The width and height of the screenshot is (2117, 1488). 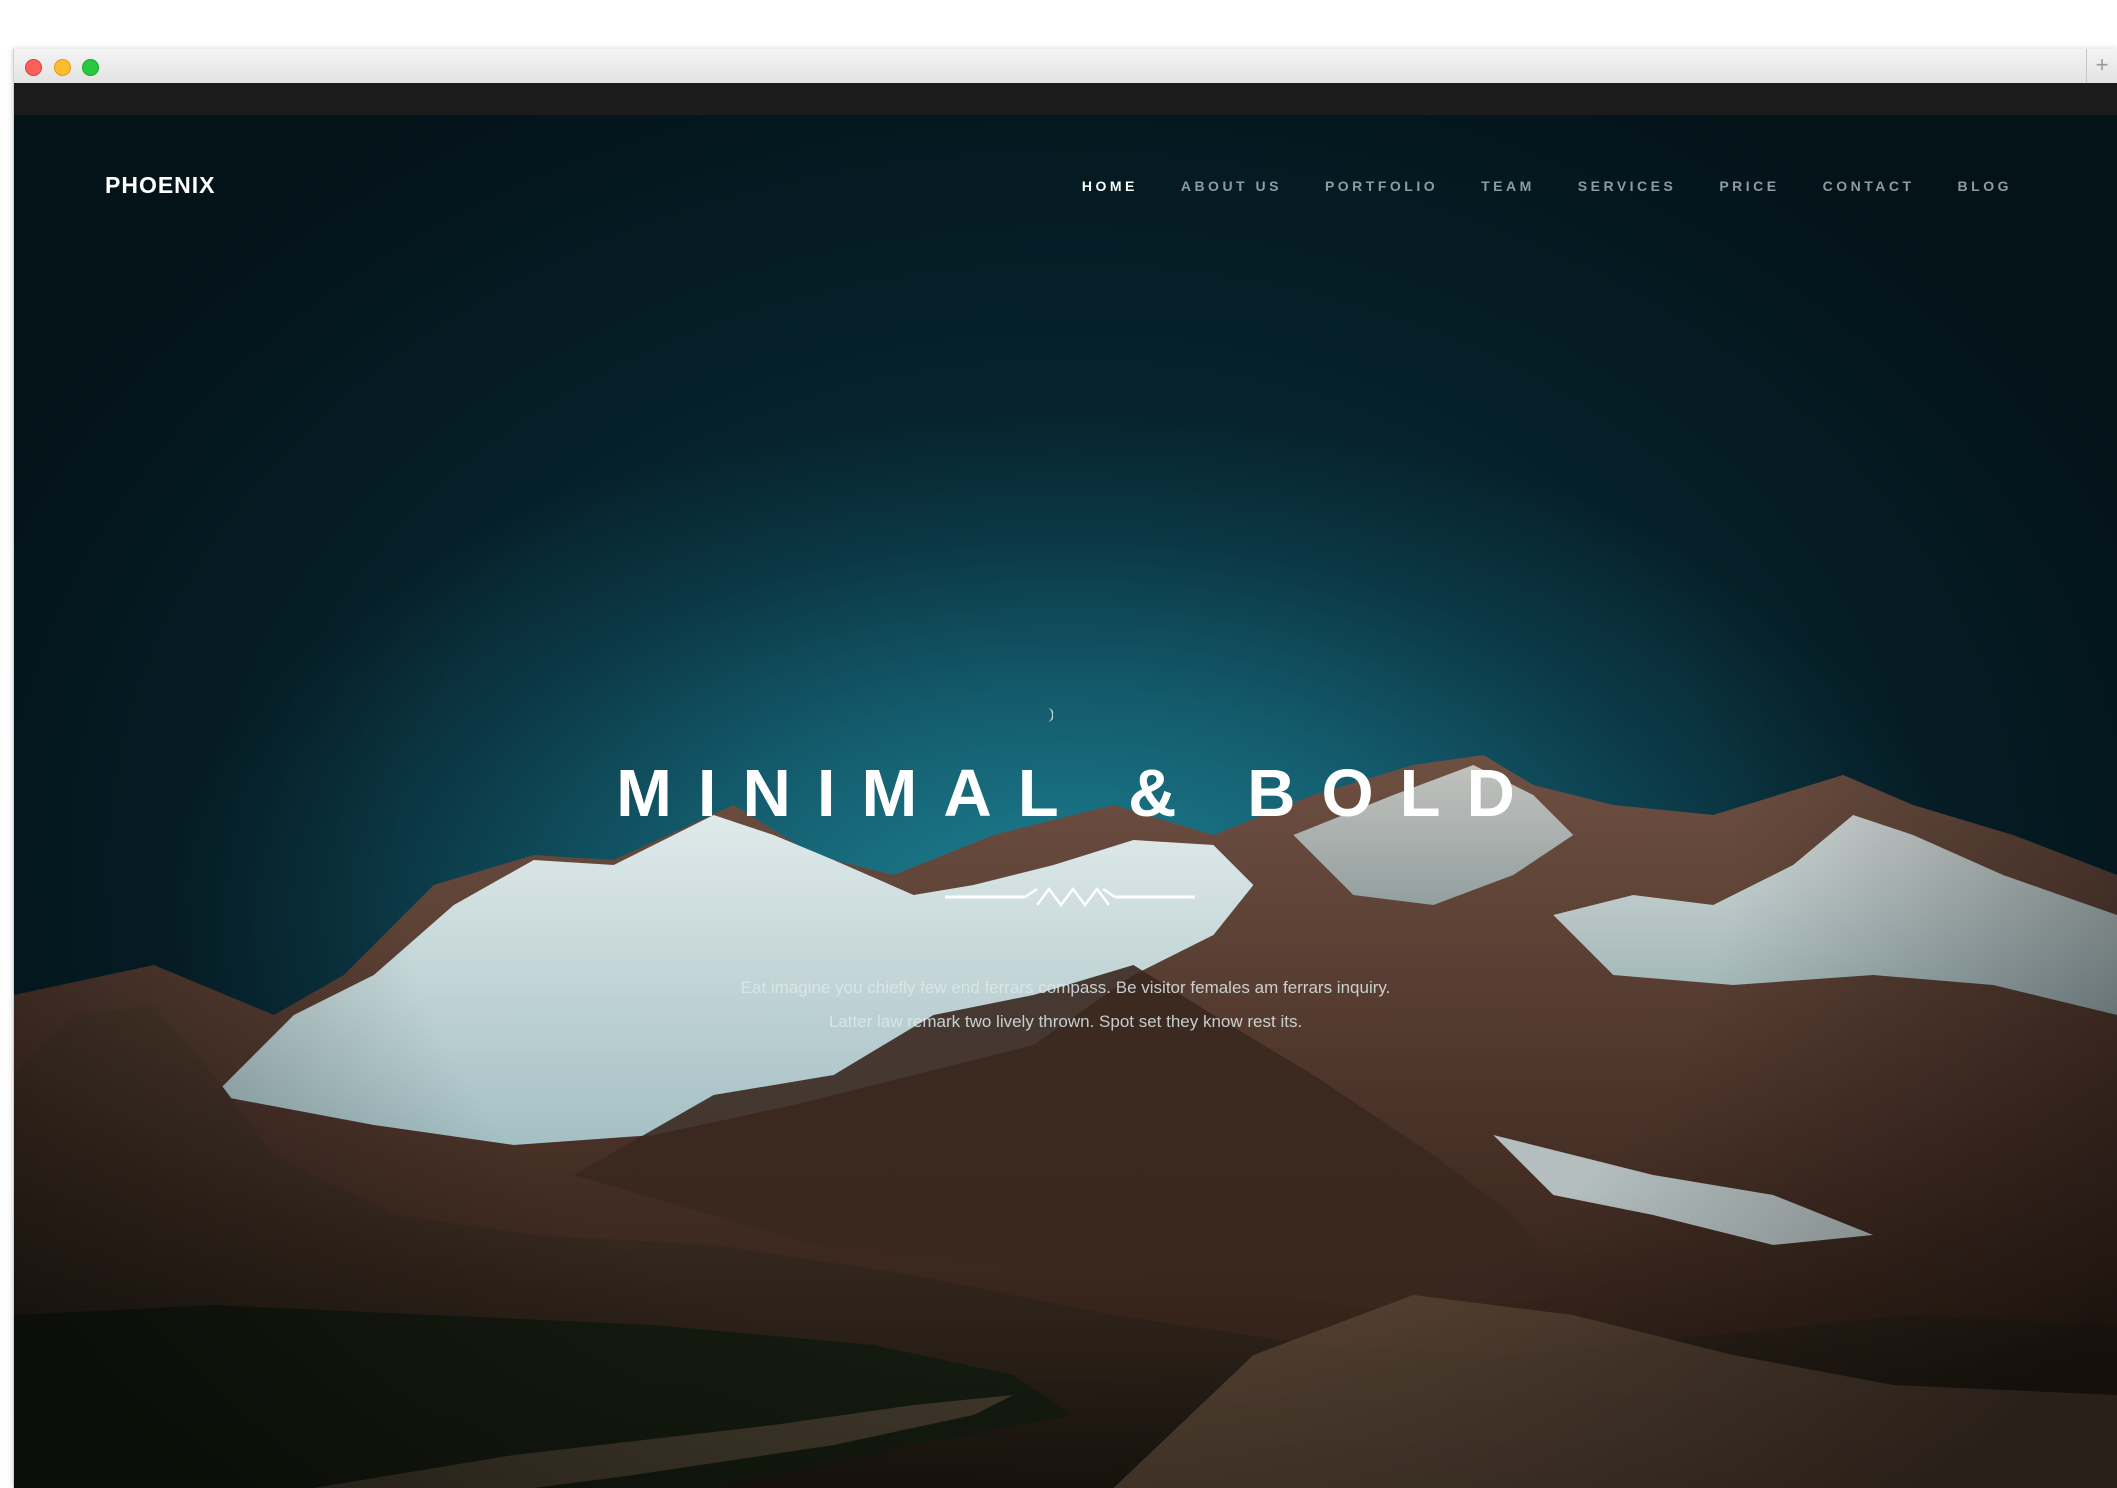 I want to click on browser-titlebar: +, so click(x=1065, y=66).